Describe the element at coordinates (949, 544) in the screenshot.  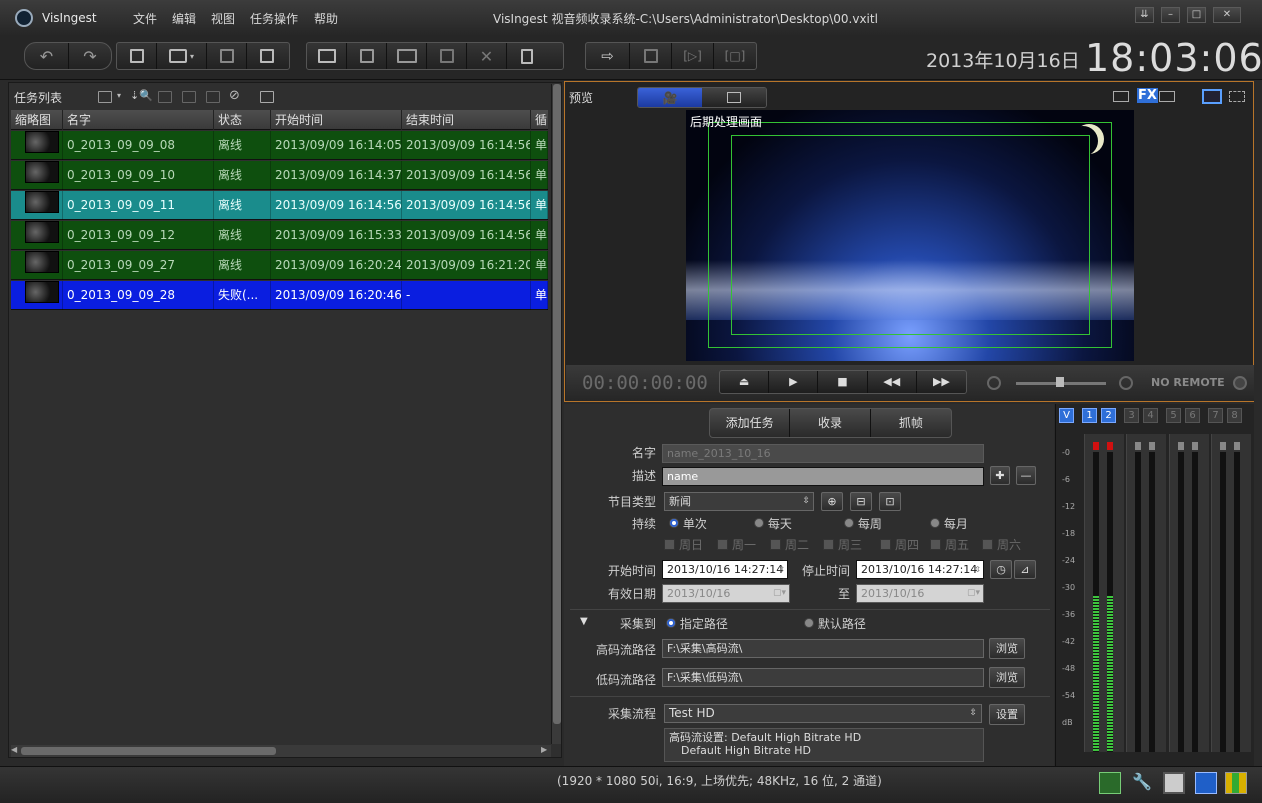
I see `weekday-checkbox: 周五` at that location.